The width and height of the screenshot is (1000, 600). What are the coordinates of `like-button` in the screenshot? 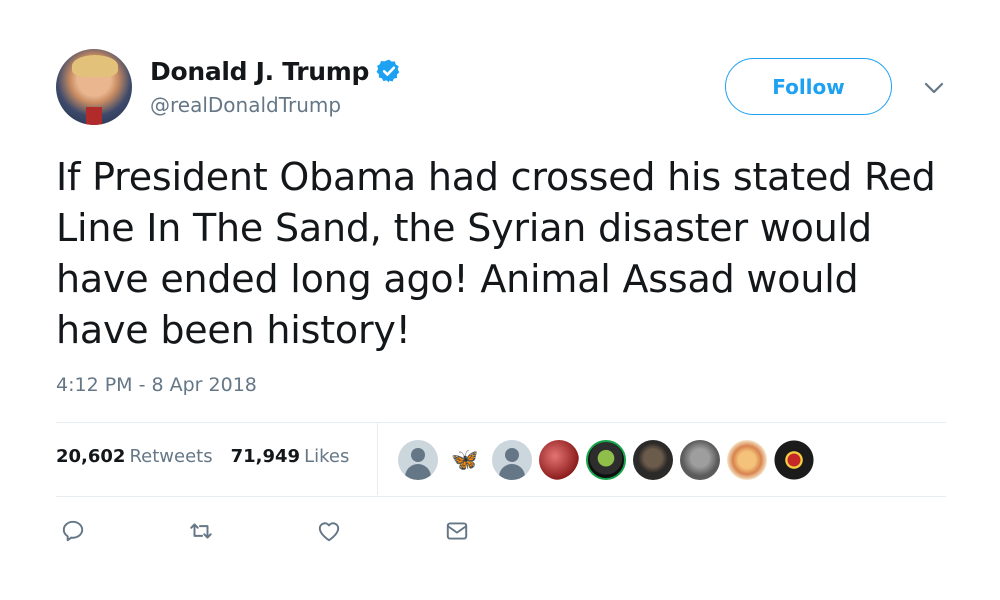 It's located at (329, 531).